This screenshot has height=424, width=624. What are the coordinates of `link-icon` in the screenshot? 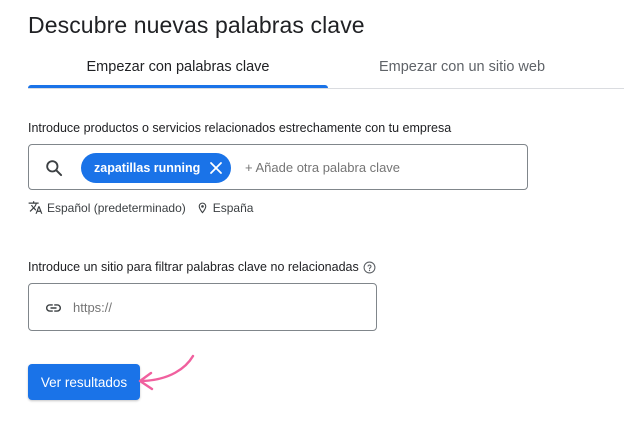 It's located at (53, 308).